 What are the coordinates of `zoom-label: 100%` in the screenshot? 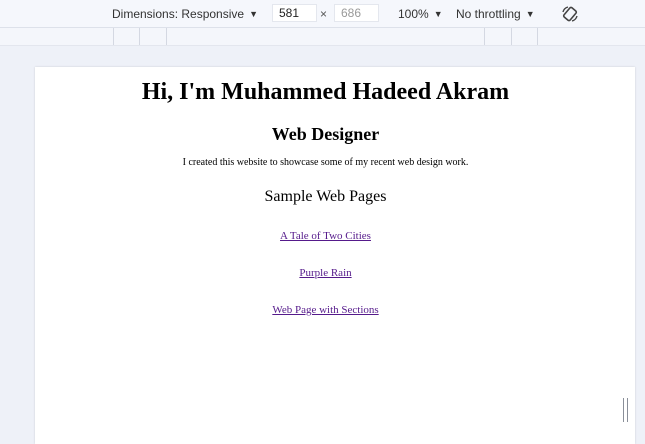 It's located at (413, 13).